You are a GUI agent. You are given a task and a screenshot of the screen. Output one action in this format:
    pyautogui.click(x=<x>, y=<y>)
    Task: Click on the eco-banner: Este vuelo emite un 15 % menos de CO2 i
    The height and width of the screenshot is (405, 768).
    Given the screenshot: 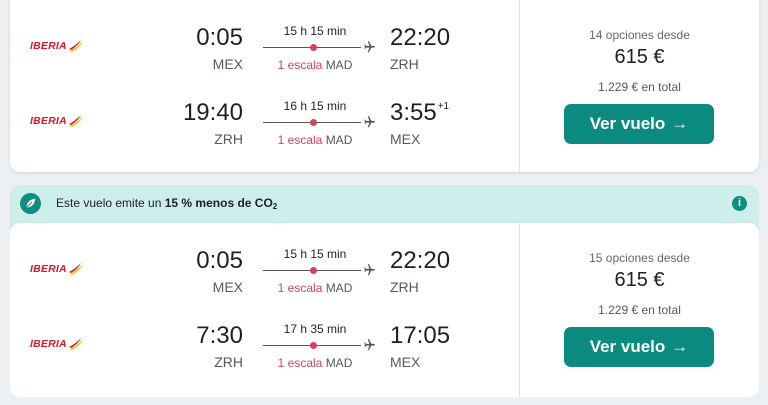 What is the action you would take?
    pyautogui.click(x=384, y=203)
    